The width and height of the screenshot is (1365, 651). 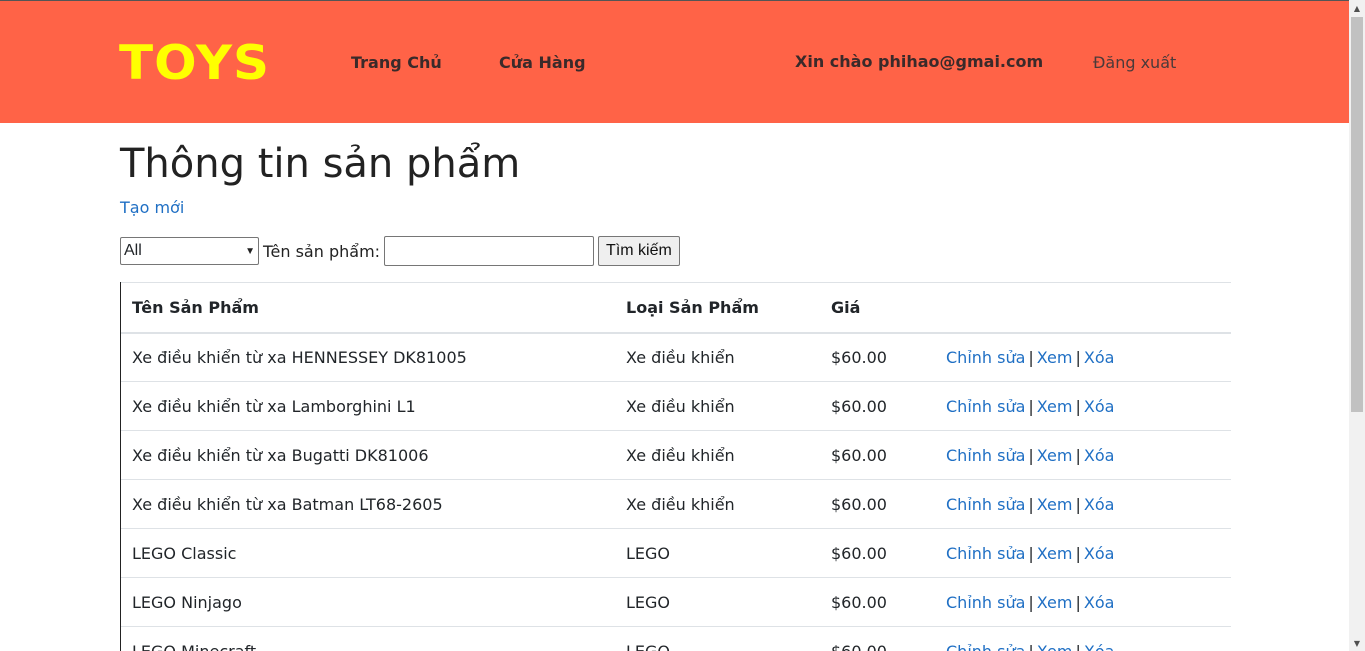 I want to click on triangle-up-icon: ▲, so click(x=1357, y=8).